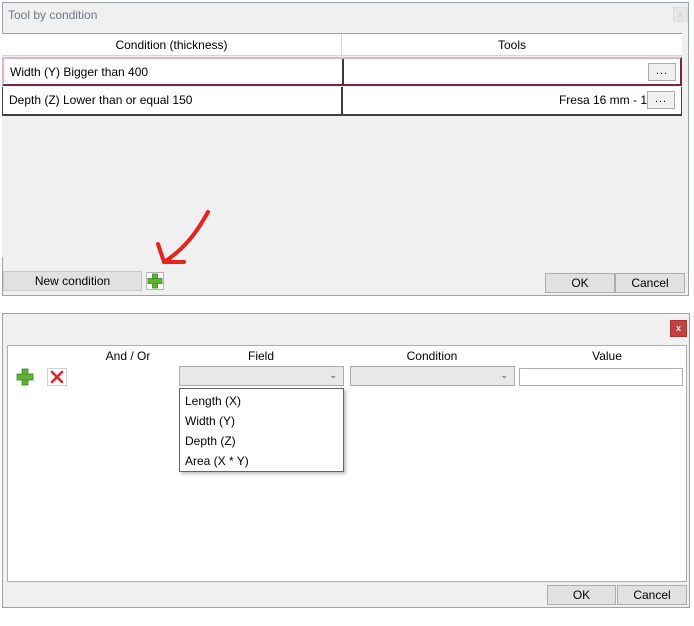 The image size is (694, 626). I want to click on column-header-tools: Tools, so click(512, 45).